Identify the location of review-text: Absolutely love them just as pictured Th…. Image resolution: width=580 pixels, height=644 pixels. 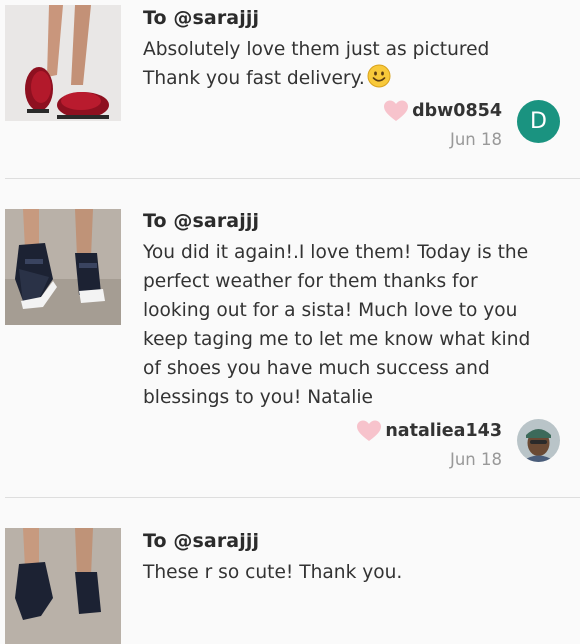
(351, 66).